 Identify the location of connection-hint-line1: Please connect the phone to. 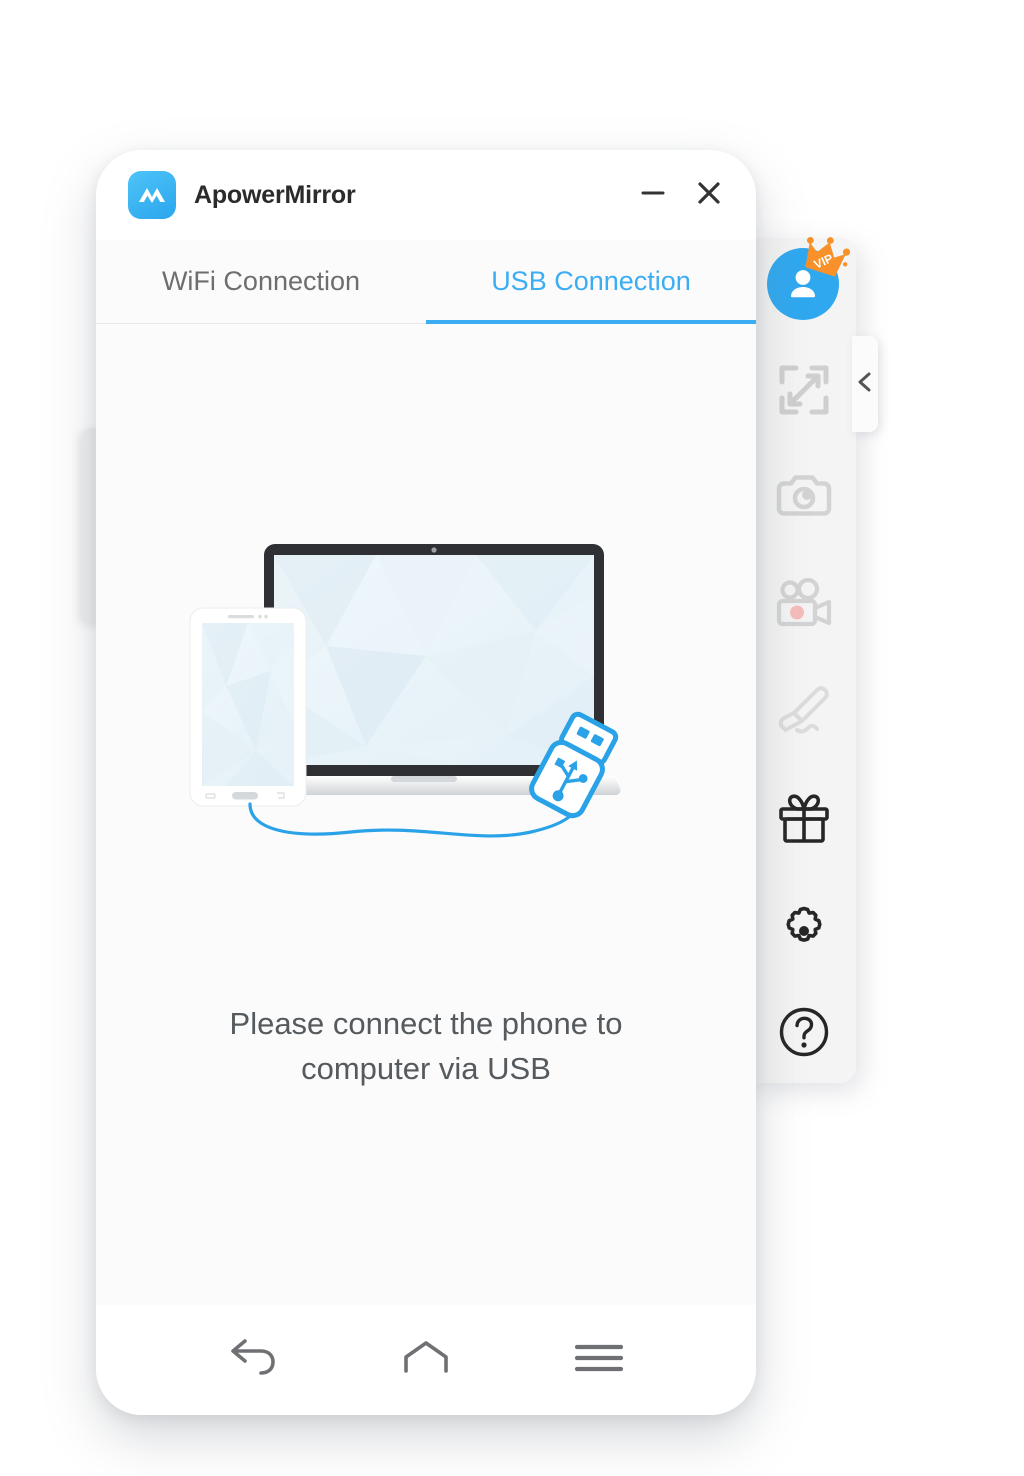
(426, 1023).